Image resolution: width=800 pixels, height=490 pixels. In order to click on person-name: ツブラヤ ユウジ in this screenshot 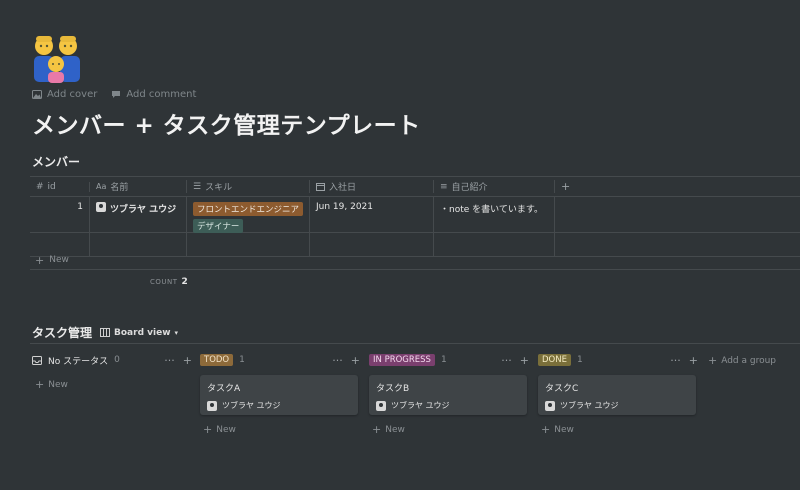, I will do `click(143, 210)`.